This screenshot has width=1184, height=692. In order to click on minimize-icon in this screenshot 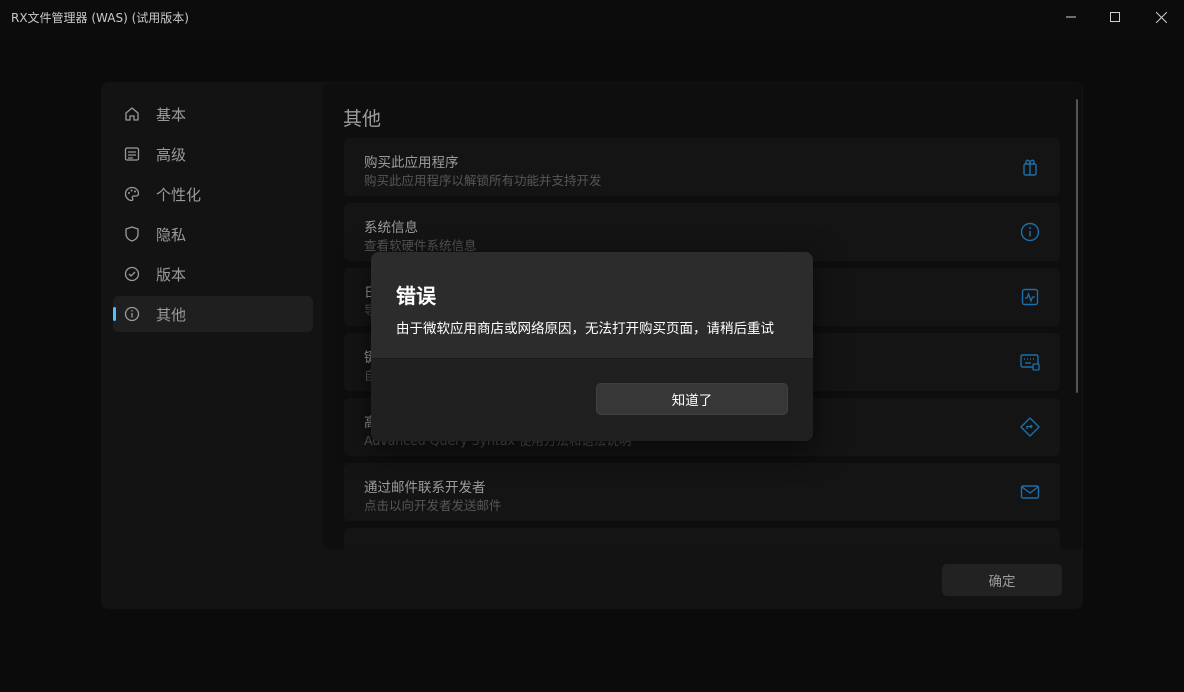, I will do `click(1071, 17)`.